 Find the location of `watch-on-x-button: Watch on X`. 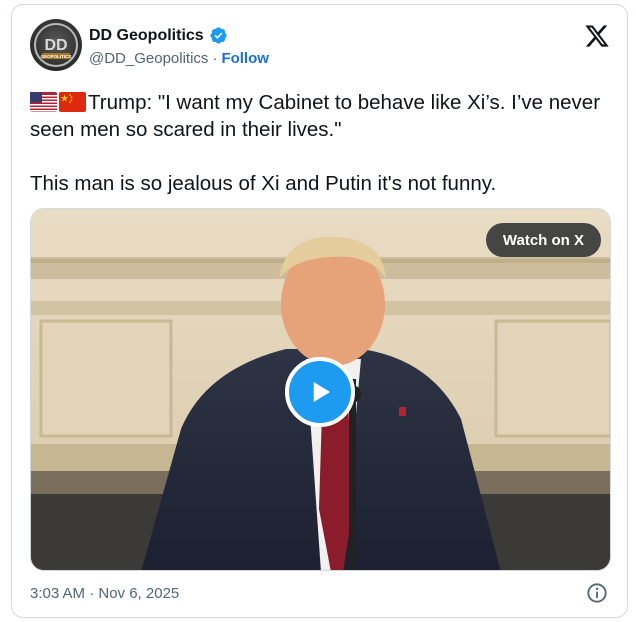

watch-on-x-button: Watch on X is located at coordinates (543, 240).